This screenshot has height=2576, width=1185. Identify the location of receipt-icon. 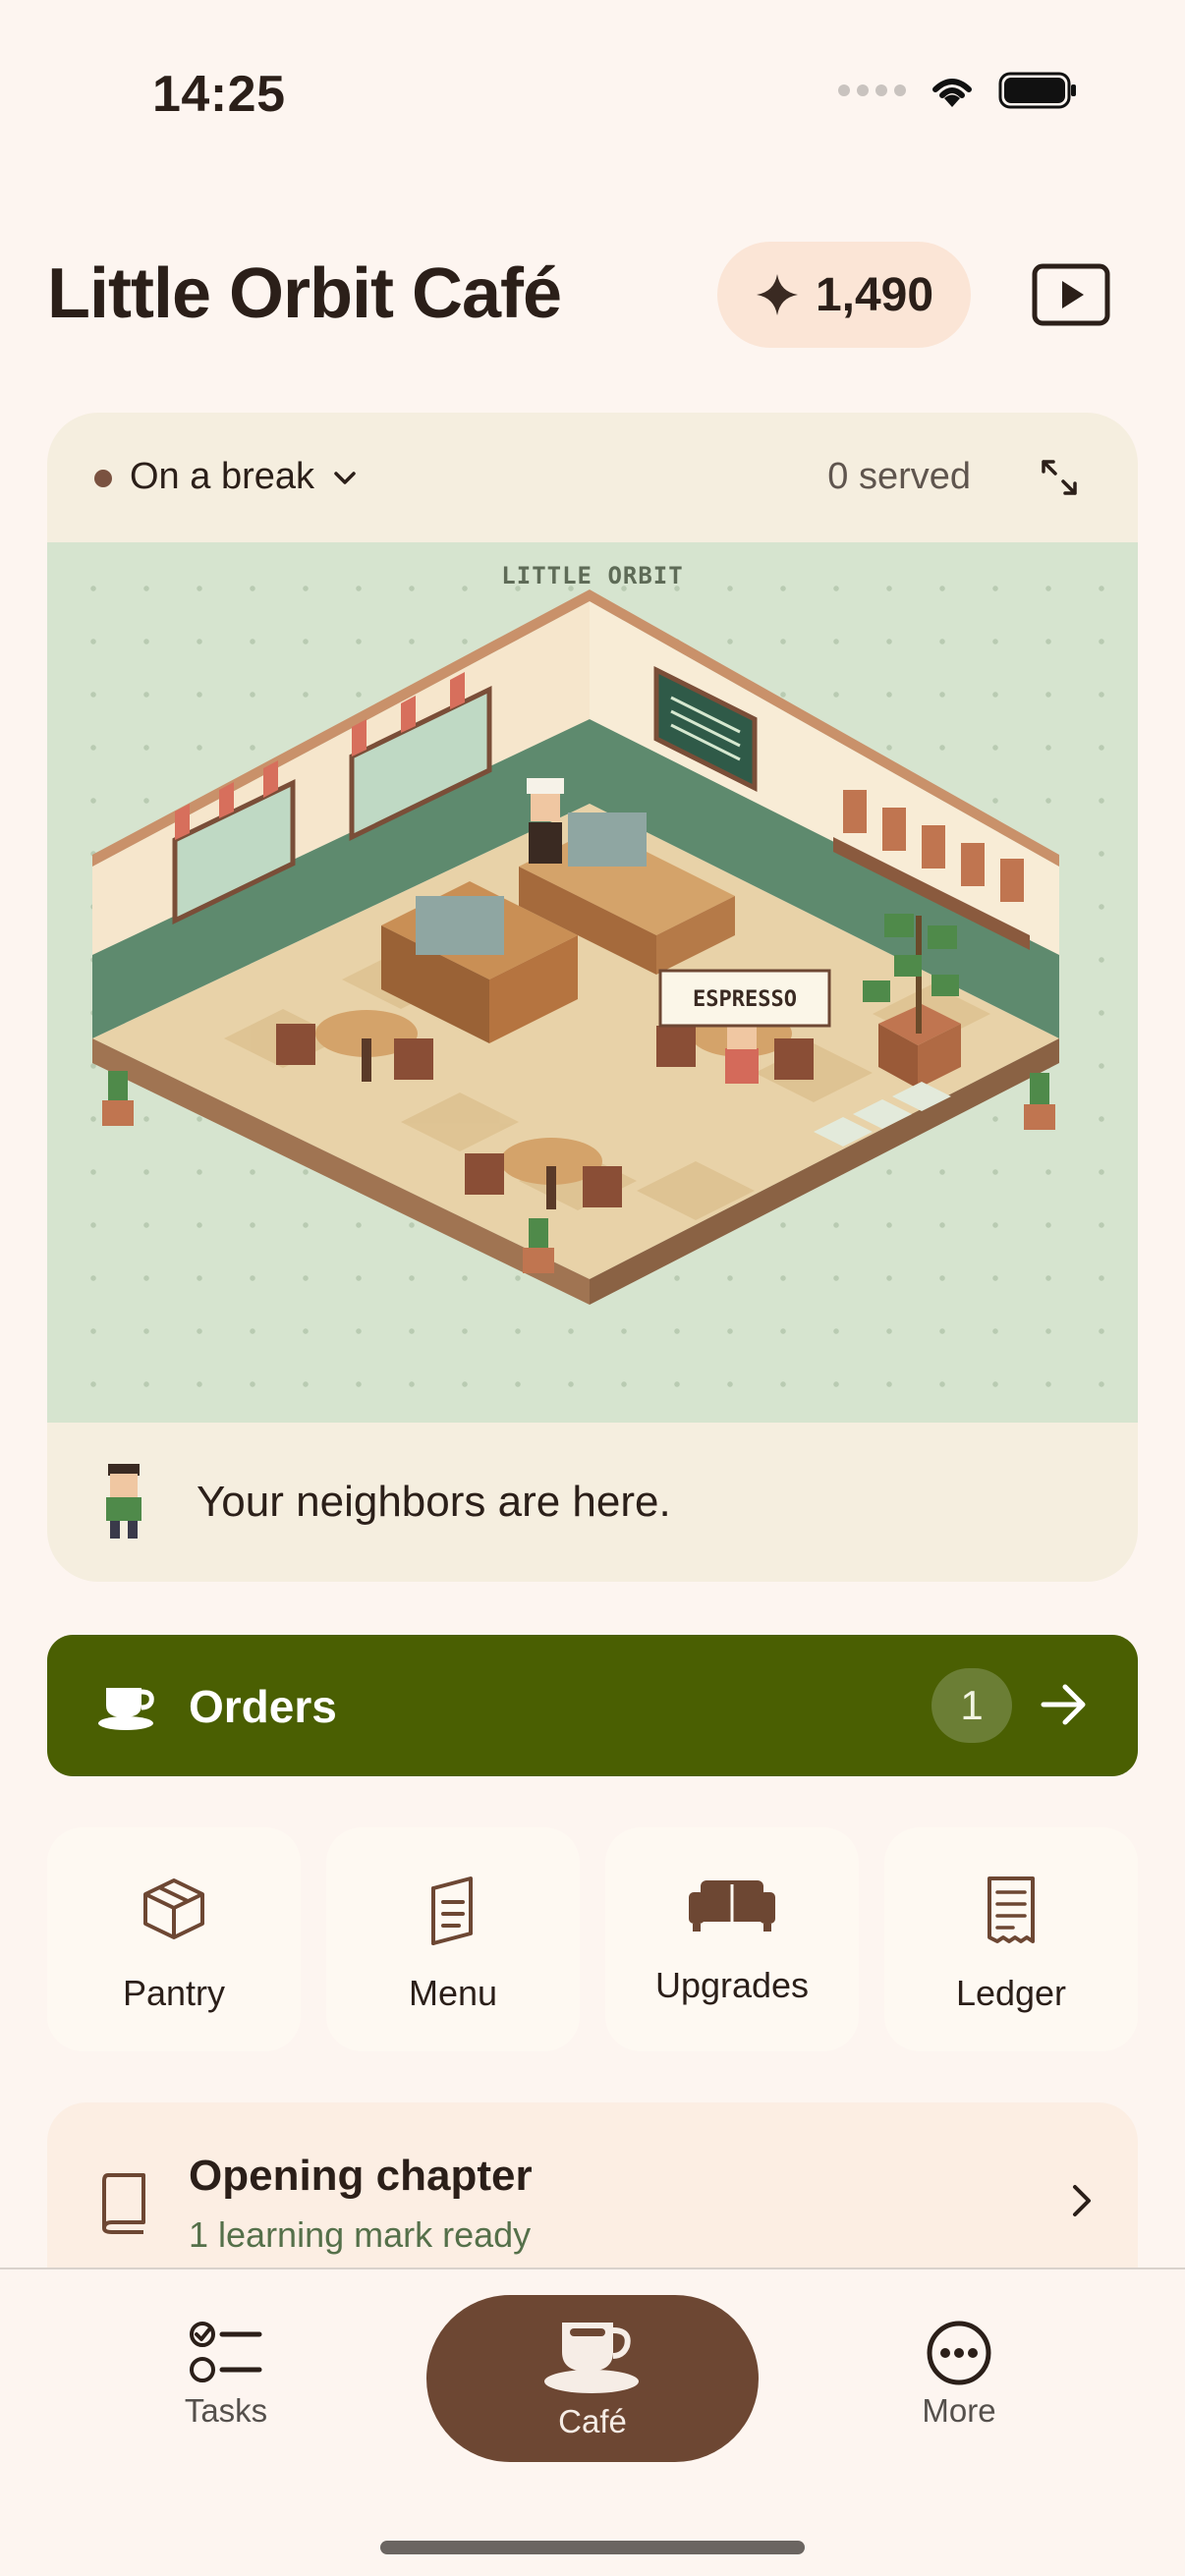
(1012, 1909).